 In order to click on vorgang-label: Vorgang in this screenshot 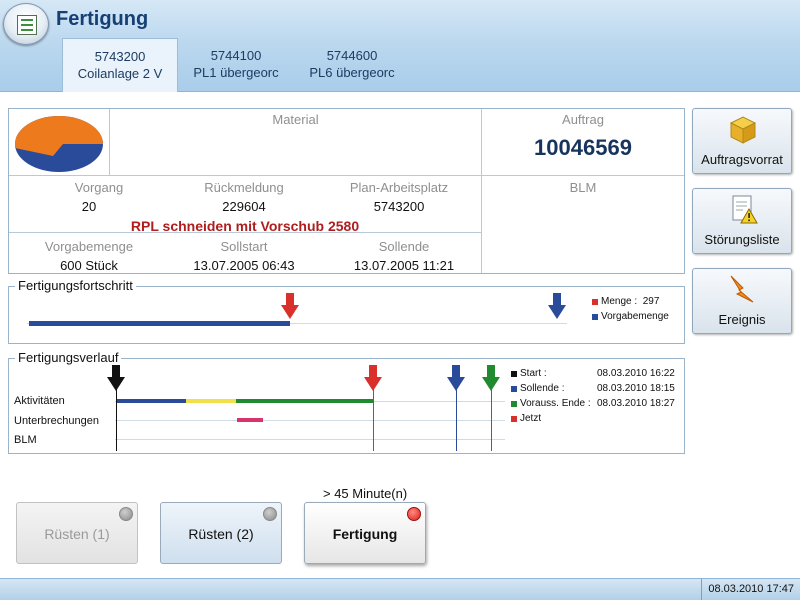, I will do `click(99, 187)`.